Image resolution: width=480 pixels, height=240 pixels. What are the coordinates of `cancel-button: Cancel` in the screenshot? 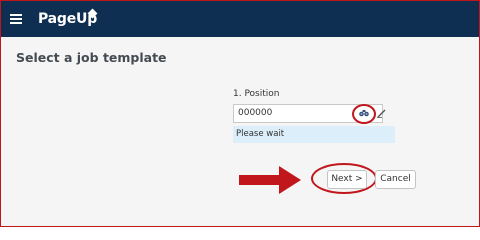 It's located at (395, 179).